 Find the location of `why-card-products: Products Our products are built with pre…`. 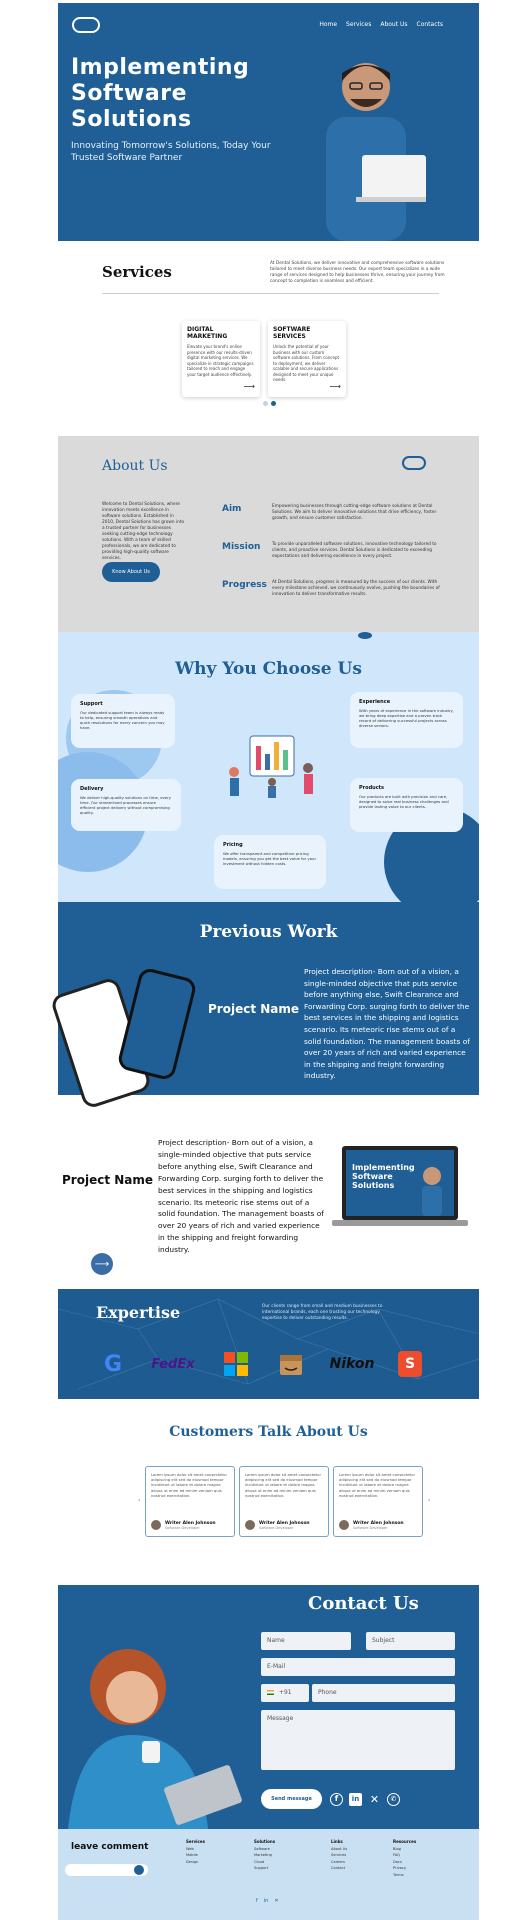

why-card-products: Products Our products are built with pre… is located at coordinates (406, 805).